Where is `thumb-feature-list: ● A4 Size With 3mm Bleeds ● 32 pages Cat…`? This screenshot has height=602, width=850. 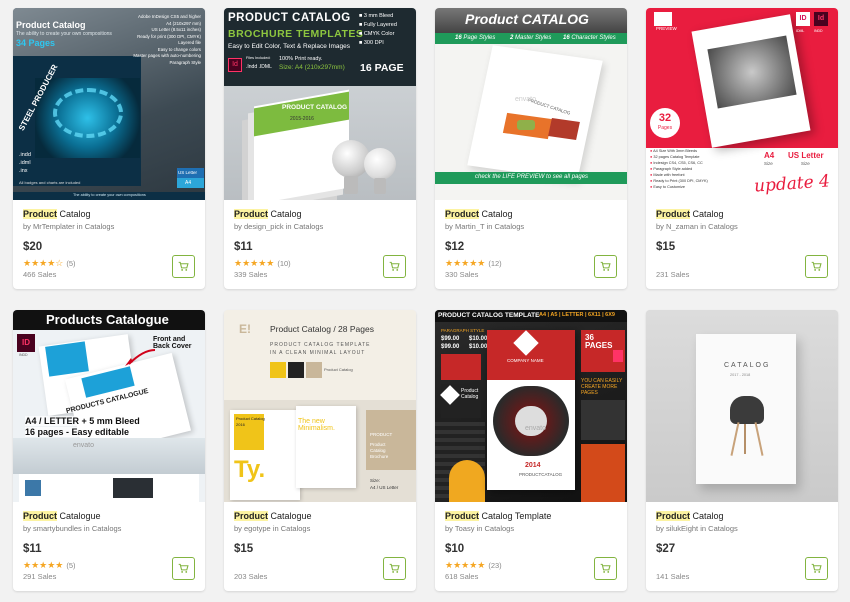
thumb-feature-list: ● A4 Size With 3mm Bleeds ● 32 pages Cat… is located at coordinates (679, 169).